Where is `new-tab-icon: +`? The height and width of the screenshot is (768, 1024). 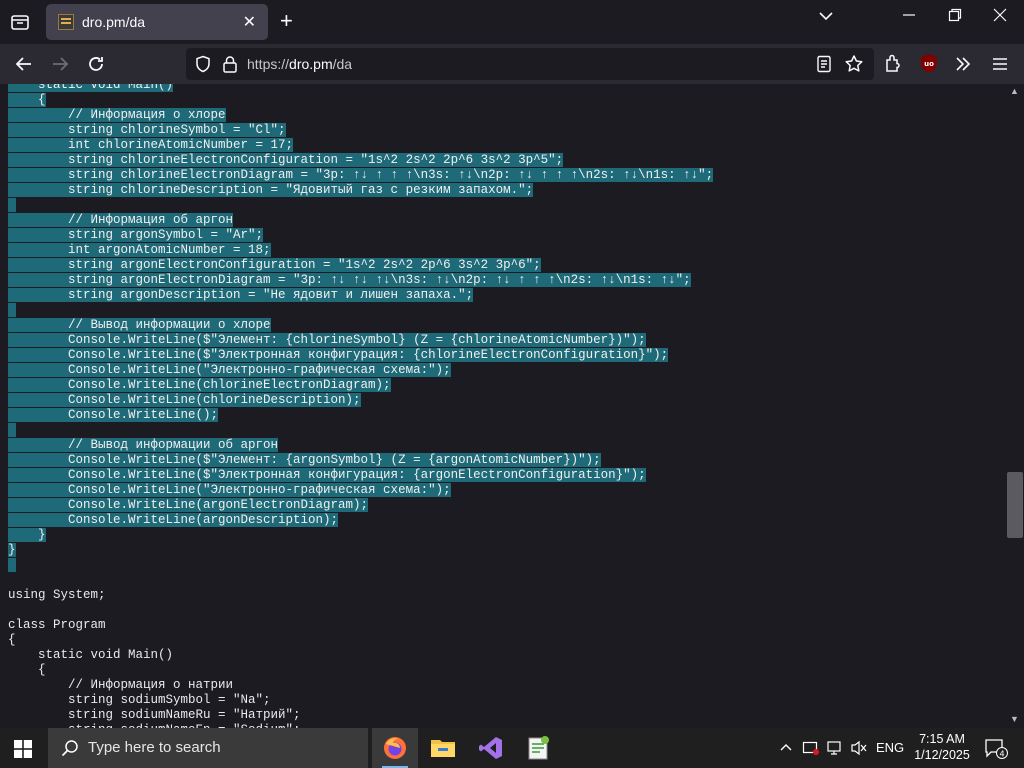 new-tab-icon: + is located at coordinates (286, 21).